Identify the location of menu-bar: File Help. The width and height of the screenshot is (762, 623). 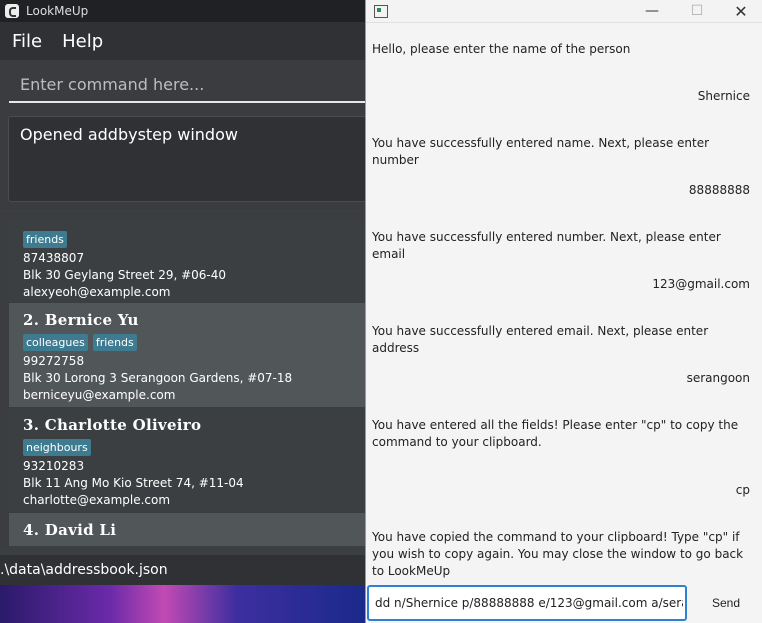
(182, 41).